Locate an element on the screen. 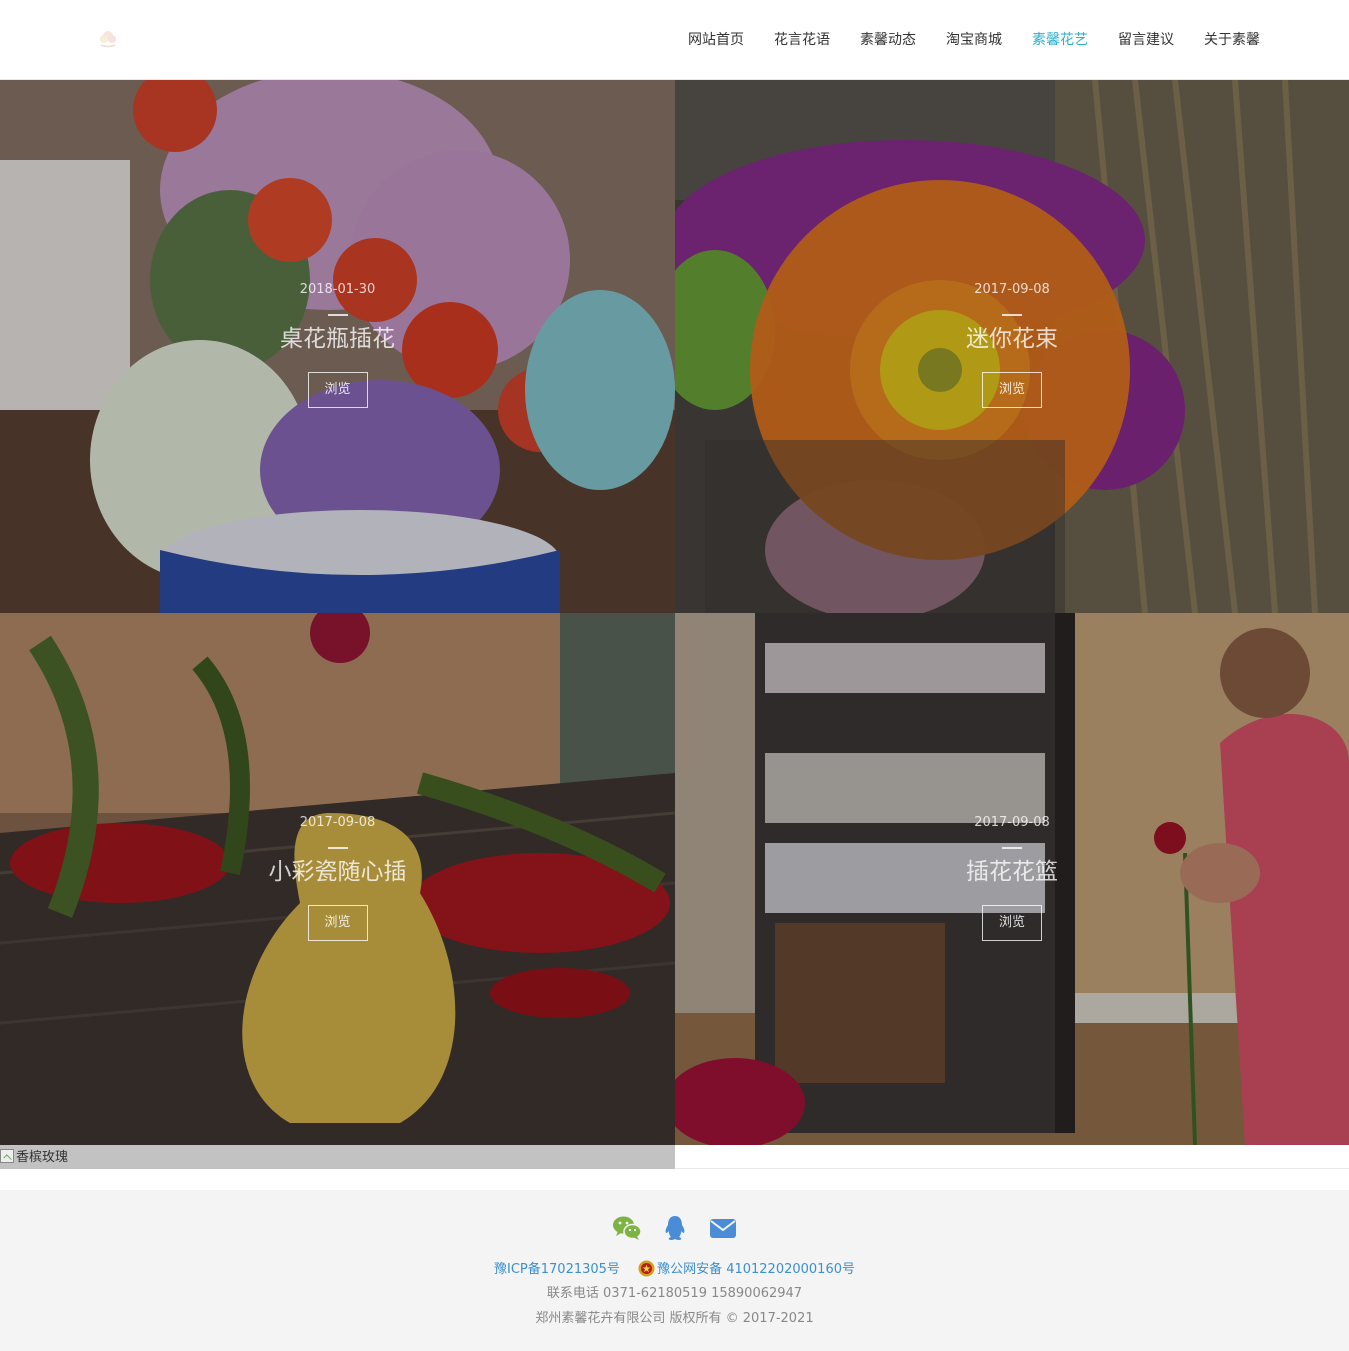  wechat-icon is located at coordinates (627, 1228).